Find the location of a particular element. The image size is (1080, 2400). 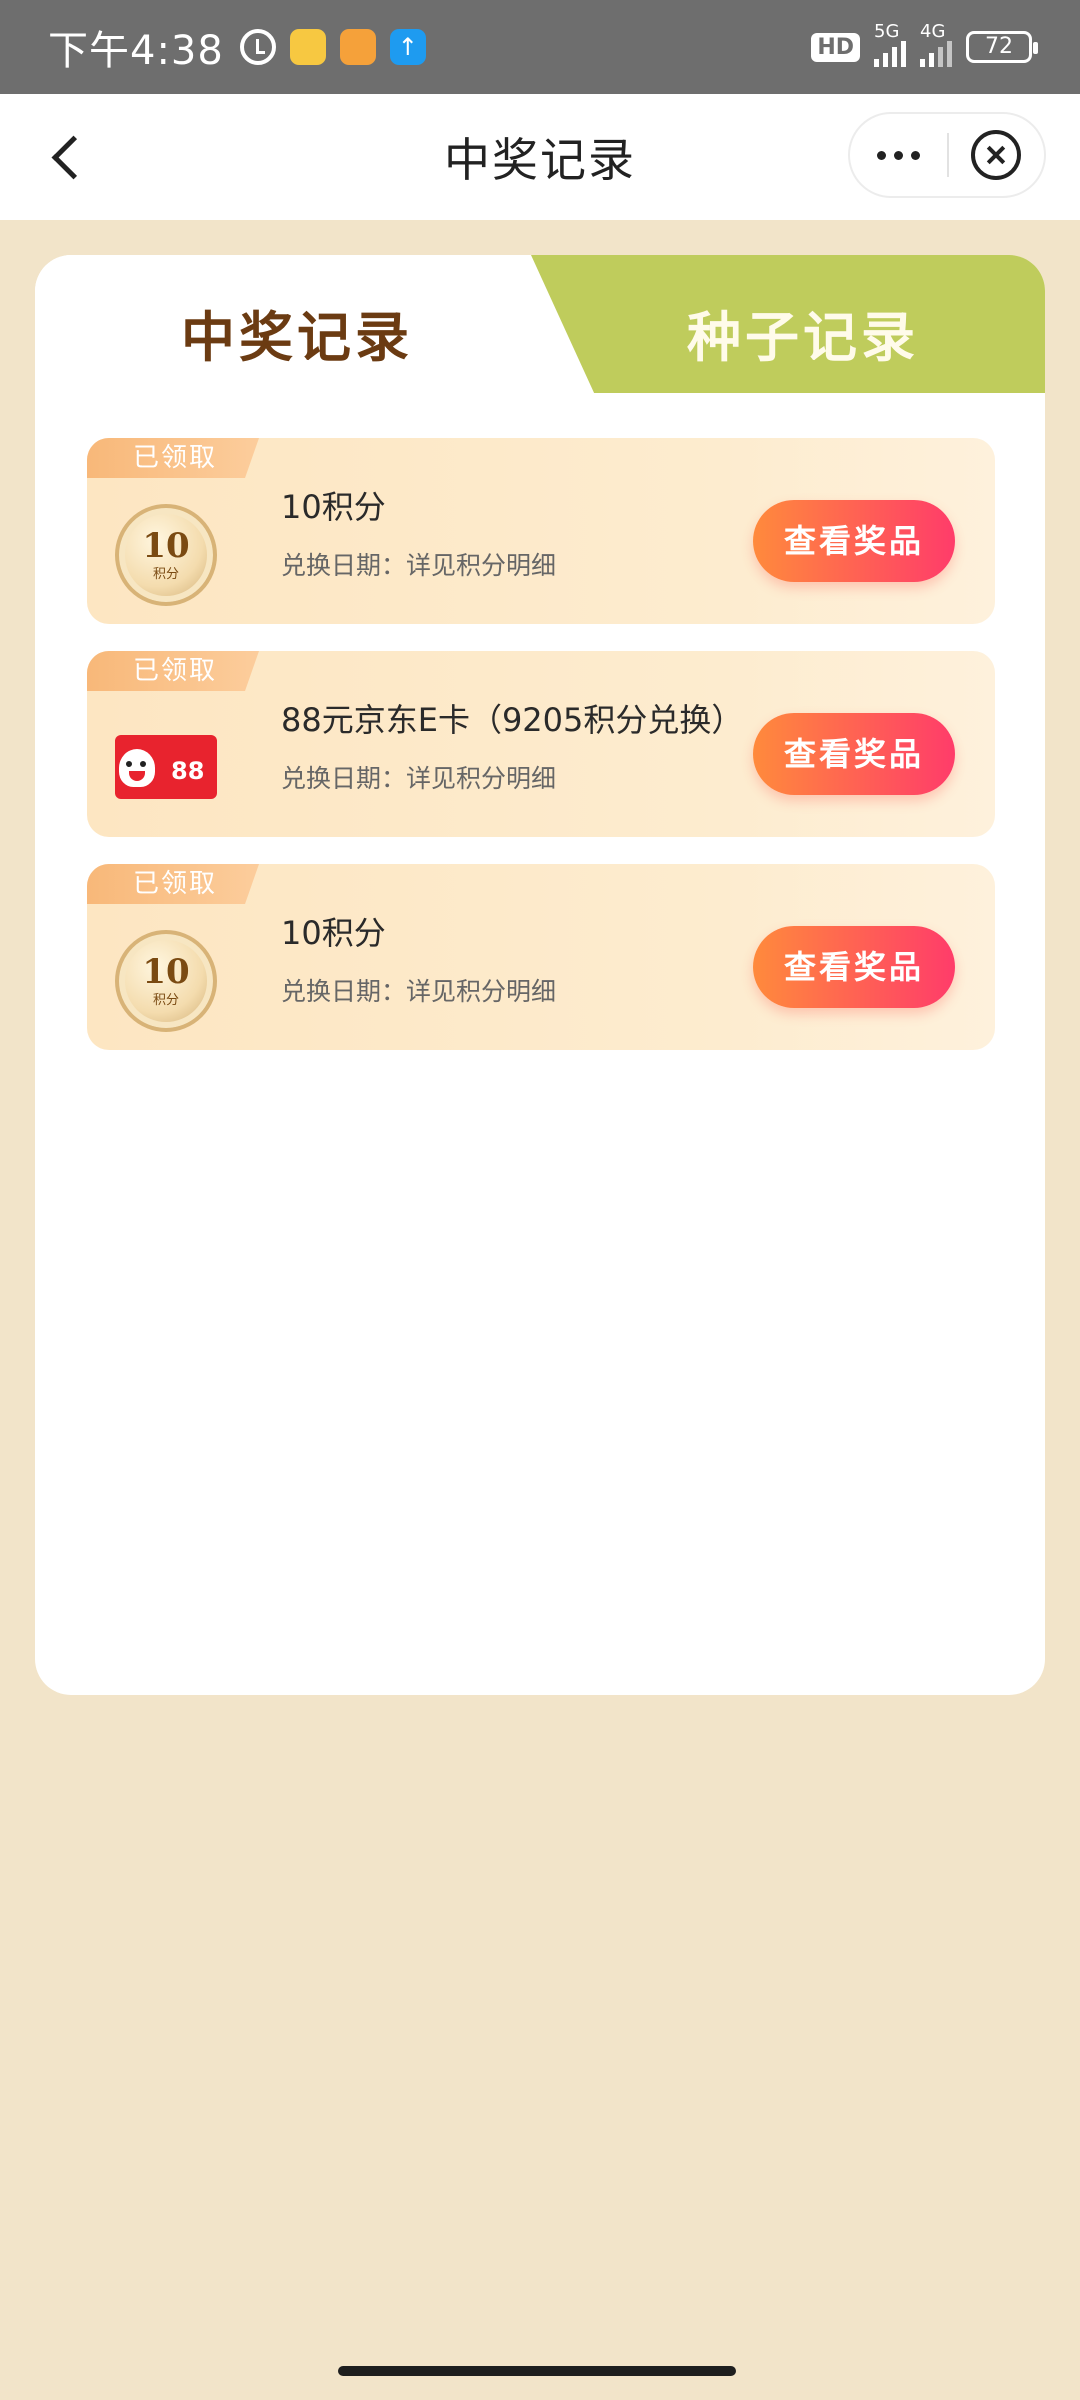

more-dots-icon is located at coordinates (881, 155).